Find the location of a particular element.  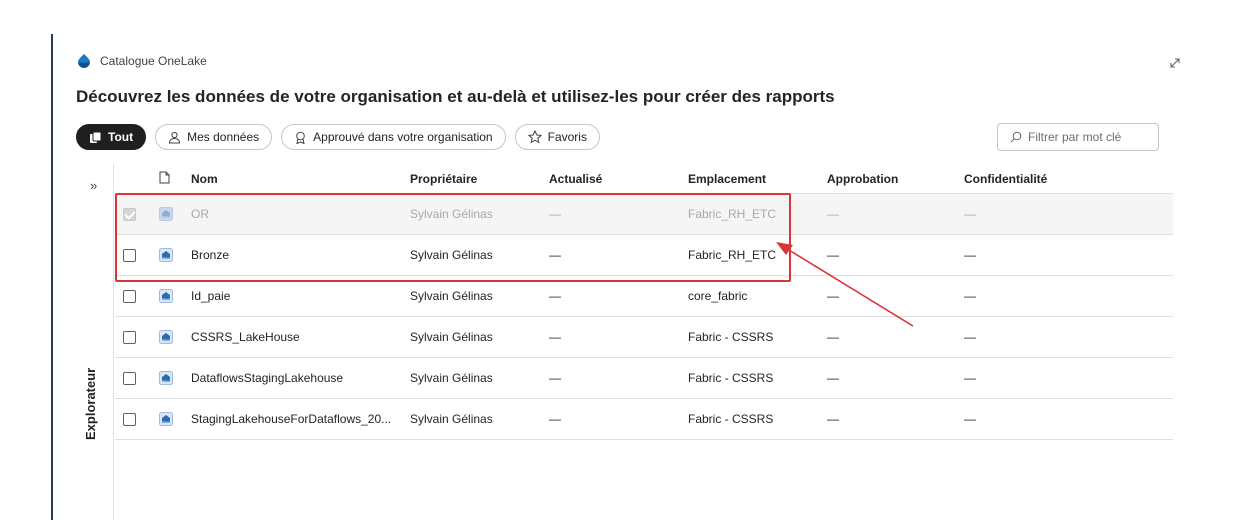

document-icon is located at coordinates (164, 177).